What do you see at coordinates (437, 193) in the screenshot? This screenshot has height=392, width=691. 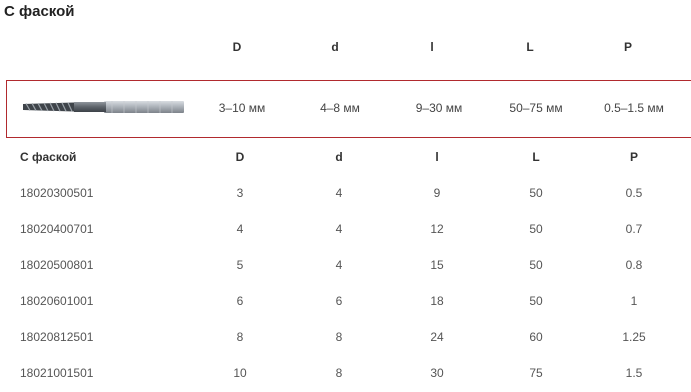 I see `cell-l: 9` at bounding box center [437, 193].